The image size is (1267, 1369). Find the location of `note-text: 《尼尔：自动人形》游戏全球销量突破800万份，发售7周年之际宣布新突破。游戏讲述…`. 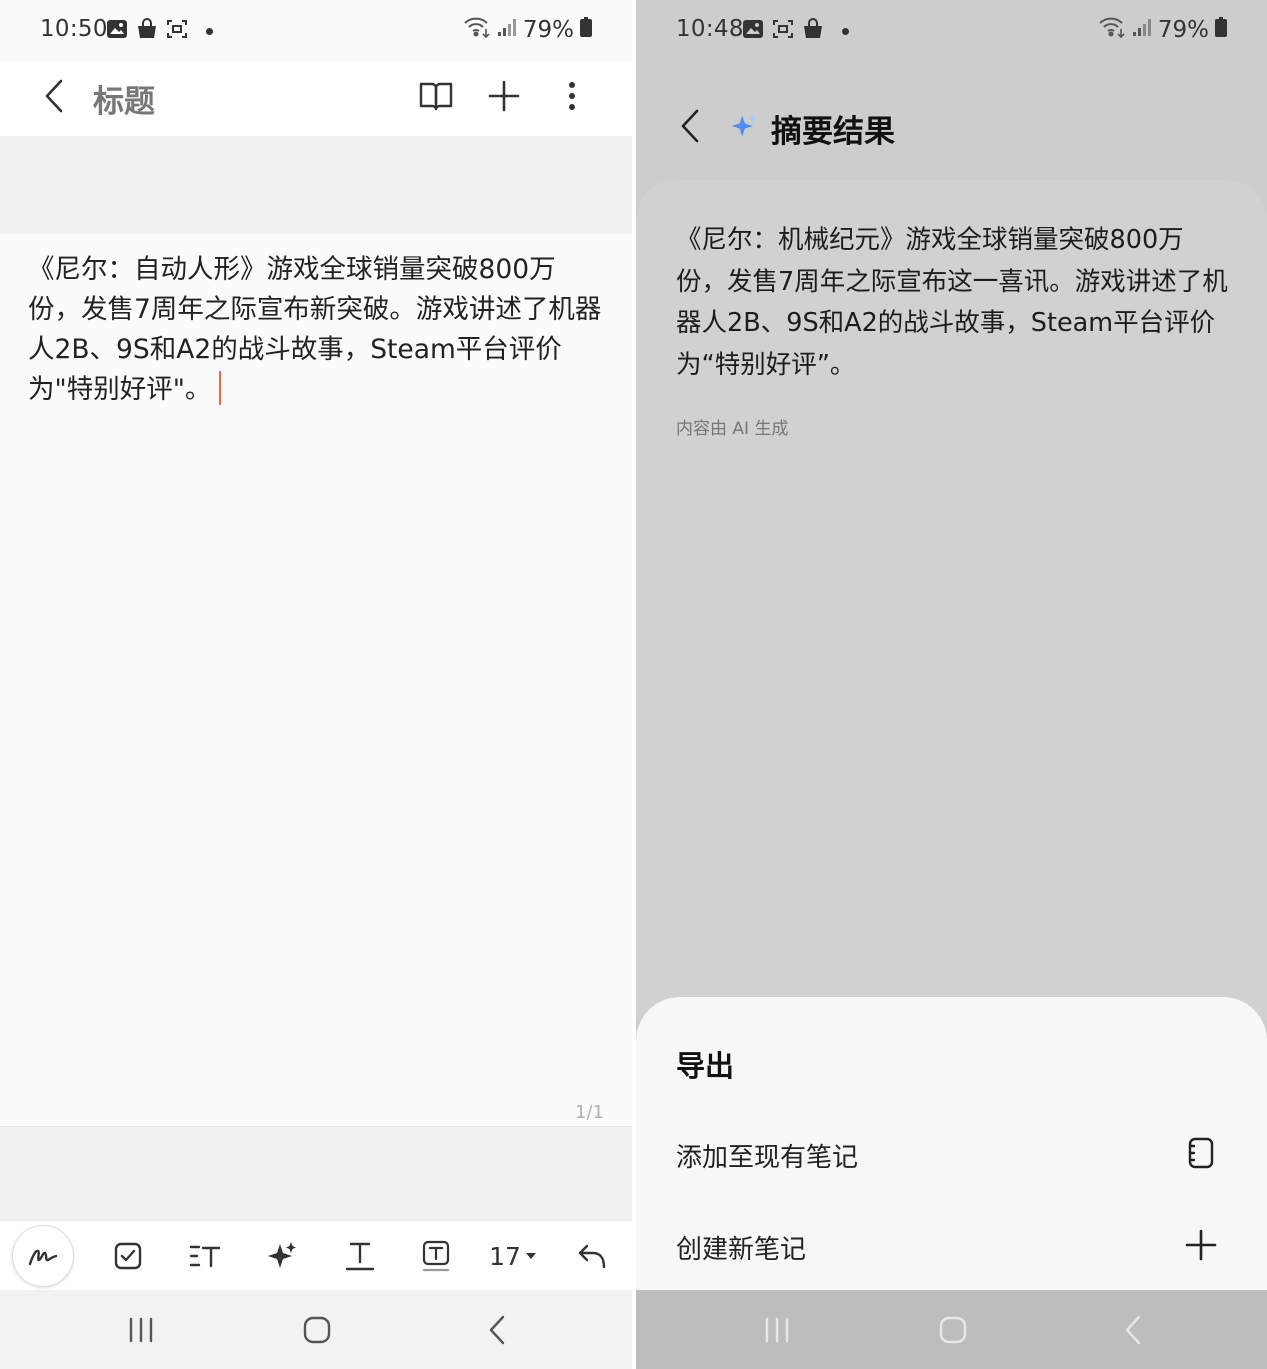

note-text: 《尼尔：自动人形》游戏全球销量突破800万份，发售7周年之际宣布新突破。游戏讲述… is located at coordinates (315, 329).